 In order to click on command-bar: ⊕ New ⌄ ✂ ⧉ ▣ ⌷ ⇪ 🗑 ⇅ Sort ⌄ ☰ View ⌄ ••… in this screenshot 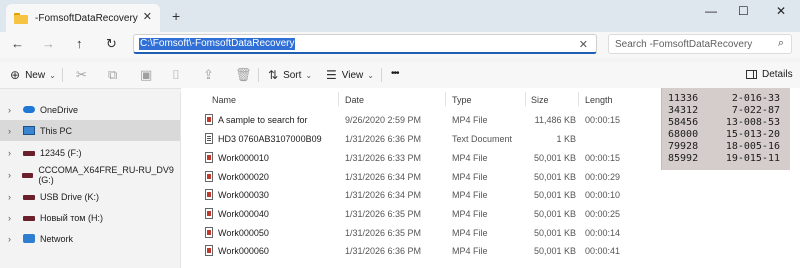, I will do `click(400, 75)`.